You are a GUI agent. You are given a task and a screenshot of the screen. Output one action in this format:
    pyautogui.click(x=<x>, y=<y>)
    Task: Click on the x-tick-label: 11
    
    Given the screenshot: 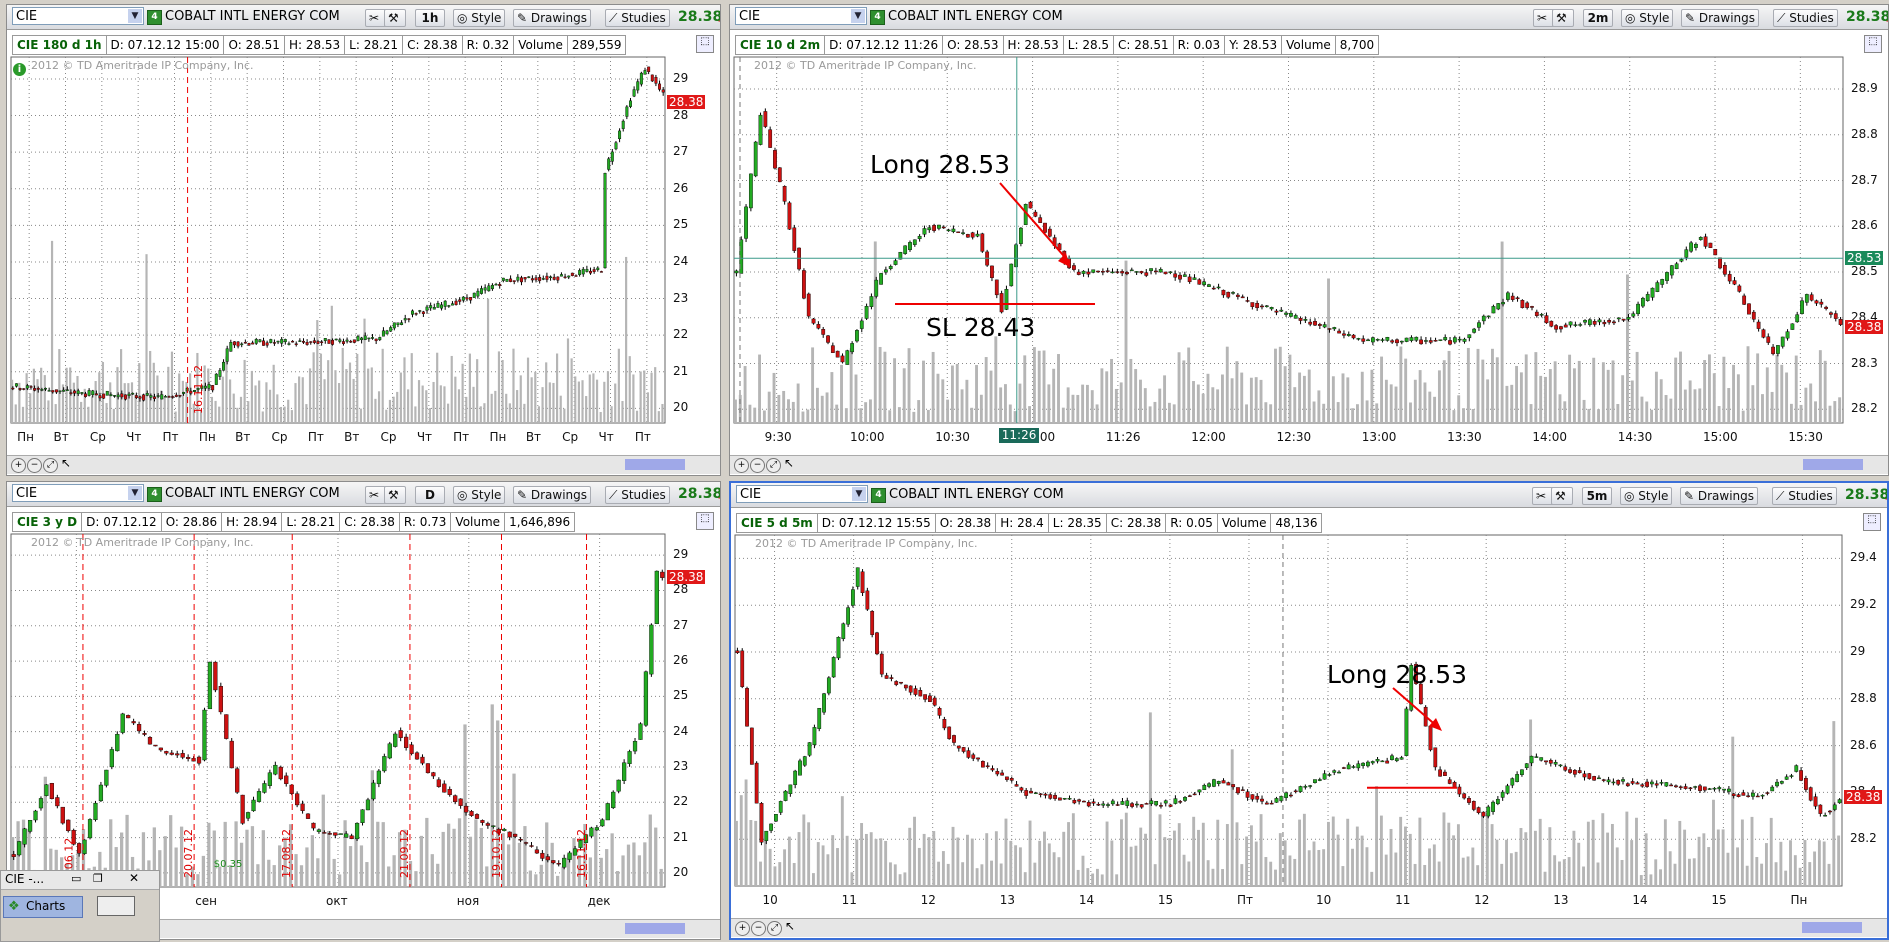 What is the action you would take?
    pyautogui.click(x=1403, y=900)
    